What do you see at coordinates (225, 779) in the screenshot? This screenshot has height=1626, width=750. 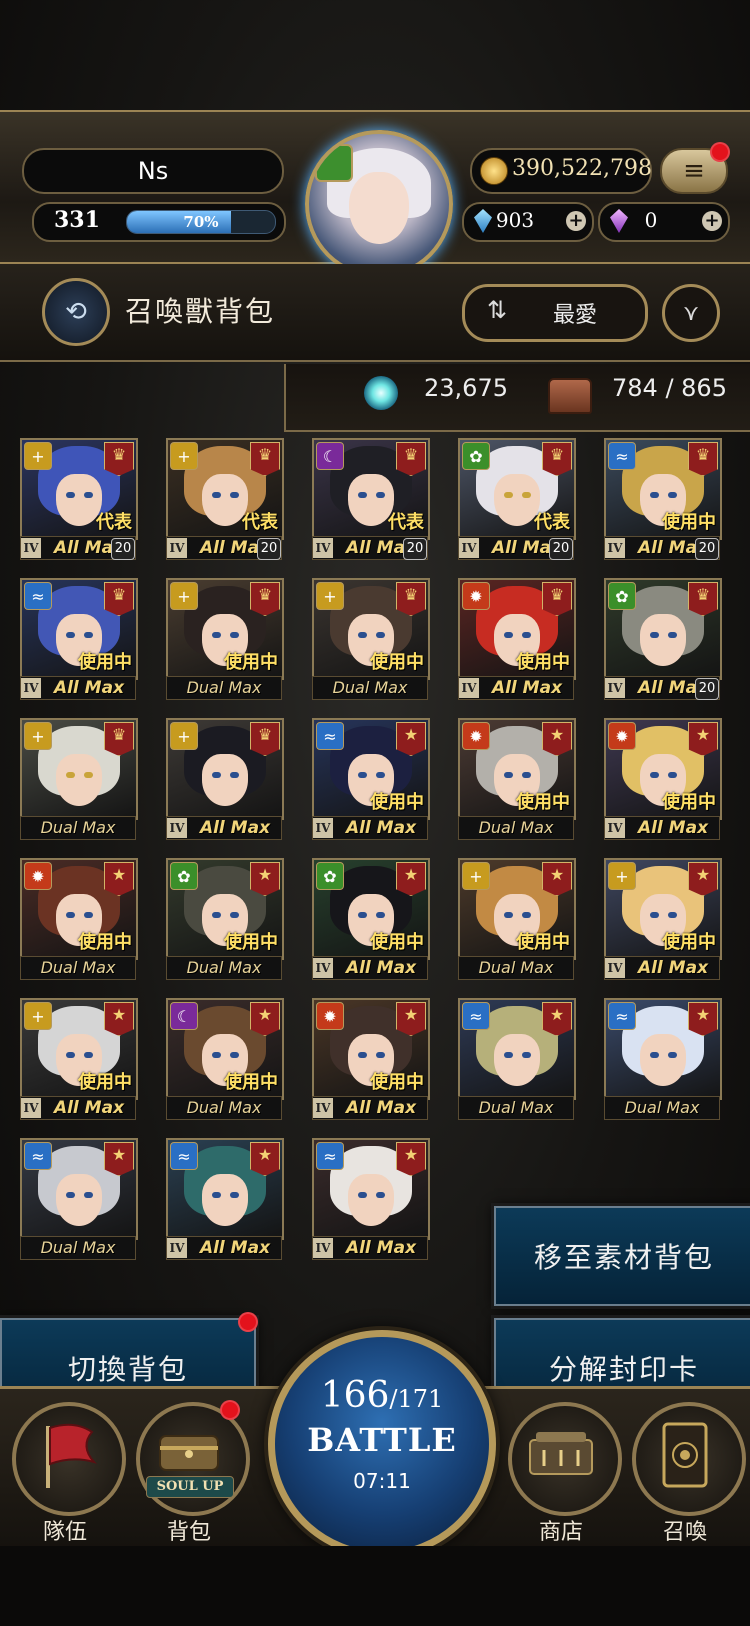 I see `summon-card: + ♛ IV All Max` at bounding box center [225, 779].